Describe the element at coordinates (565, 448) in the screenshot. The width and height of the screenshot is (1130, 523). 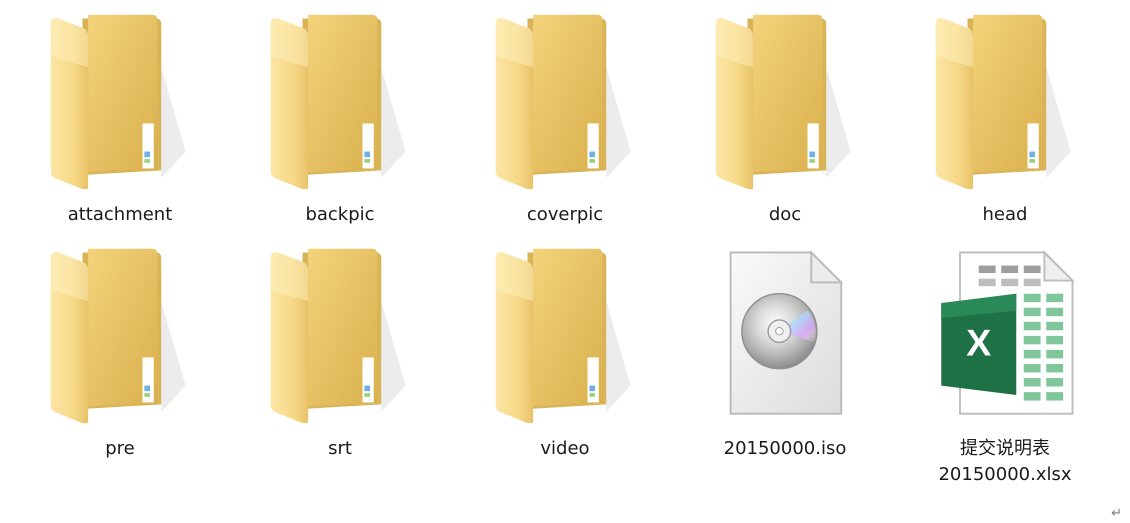
I see `folder-label: video` at that location.